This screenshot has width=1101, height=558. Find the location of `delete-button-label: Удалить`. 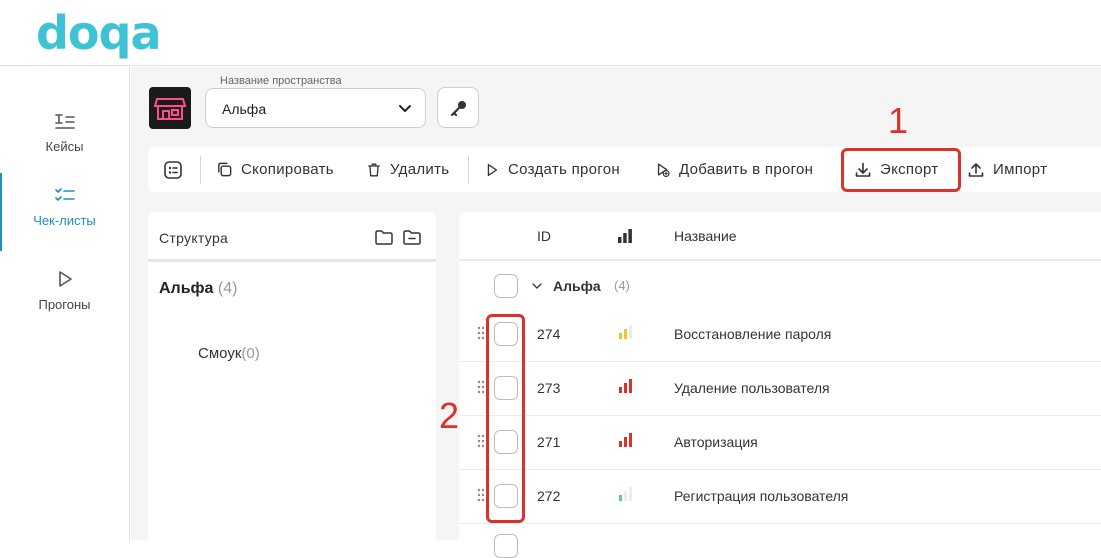

delete-button-label: Удалить is located at coordinates (420, 169).